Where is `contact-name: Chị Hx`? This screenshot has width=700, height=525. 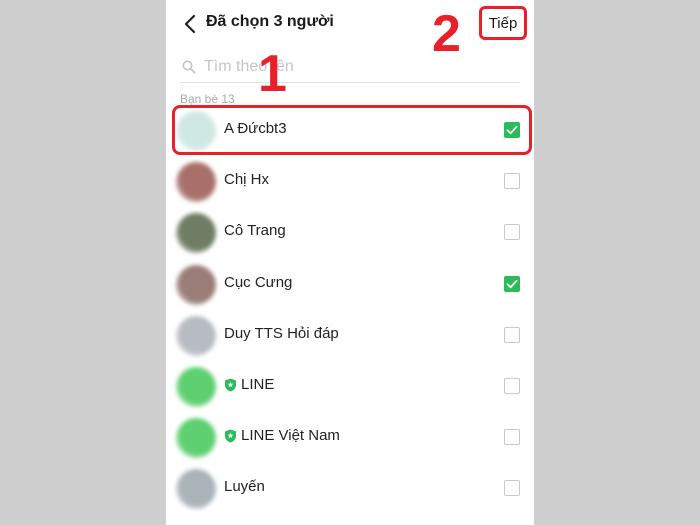 contact-name: Chị Hx is located at coordinates (247, 180).